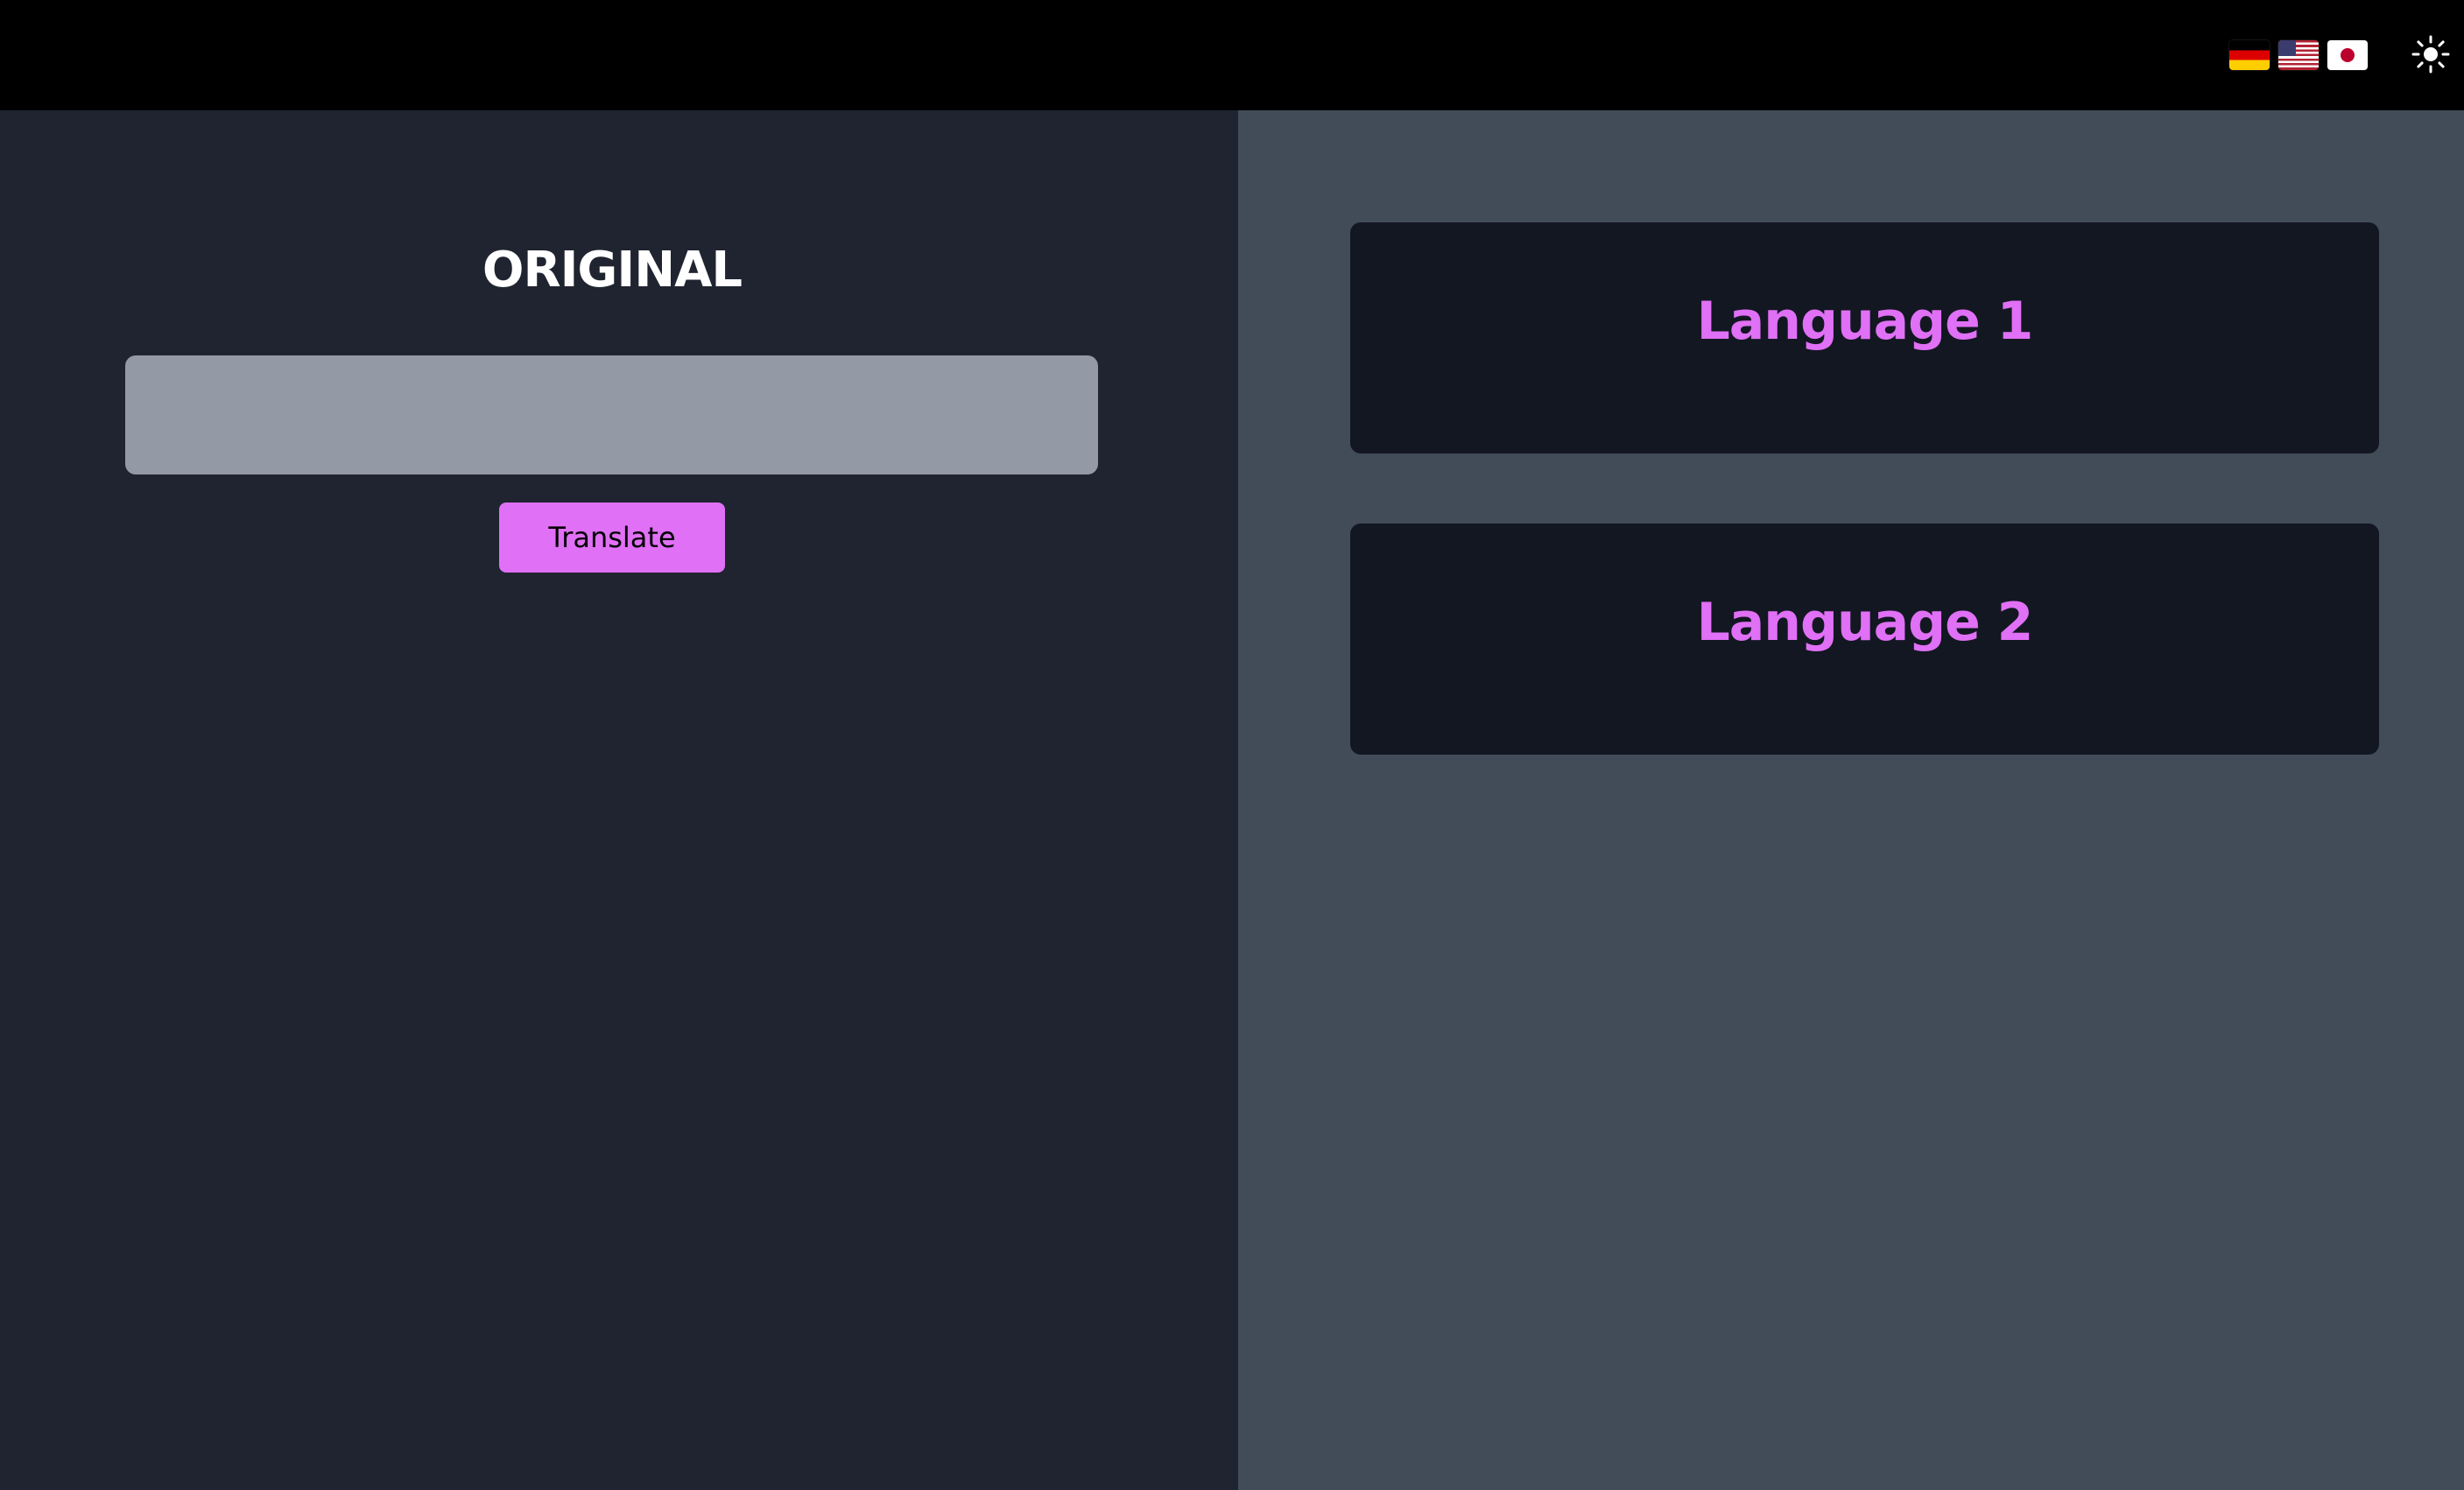 This screenshot has height=1490, width=2464. Describe the element at coordinates (2347, 55) in the screenshot. I see `flag-jp-icon` at that location.